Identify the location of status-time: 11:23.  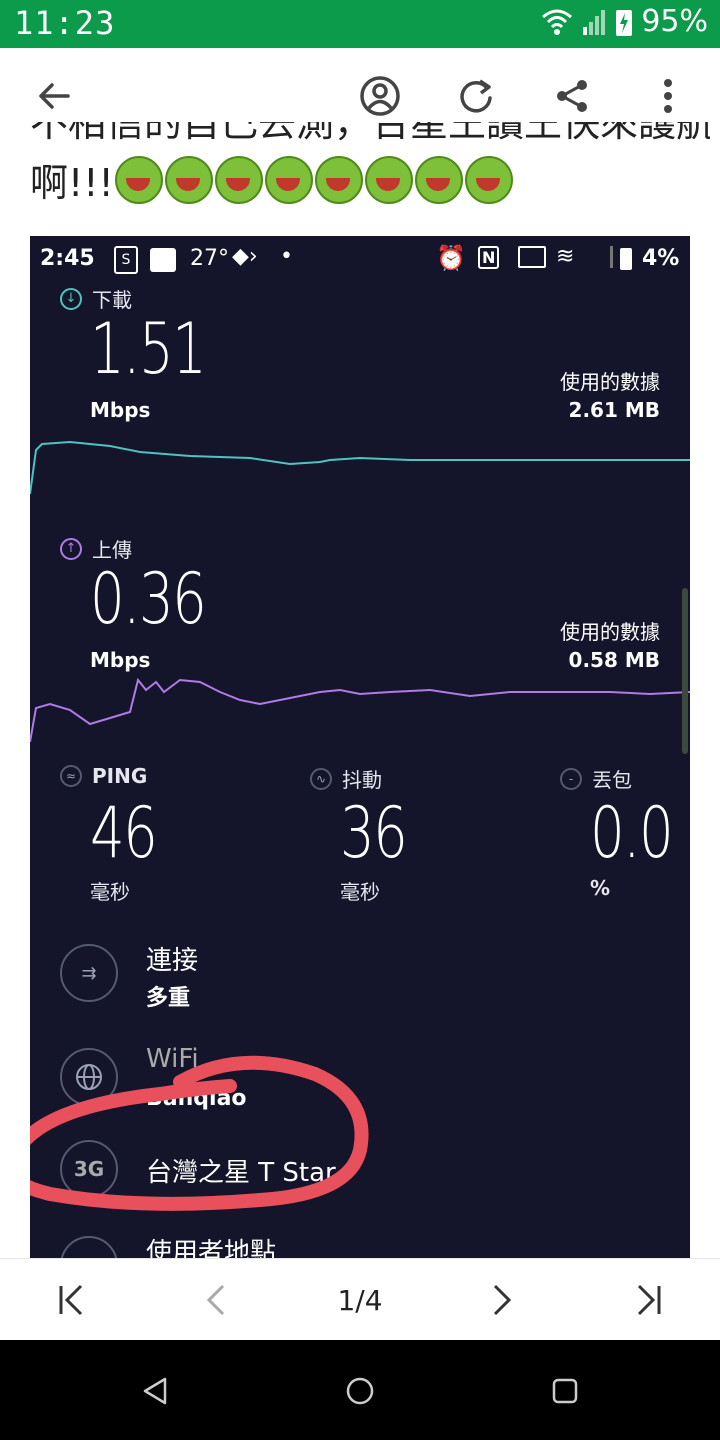
(65, 23).